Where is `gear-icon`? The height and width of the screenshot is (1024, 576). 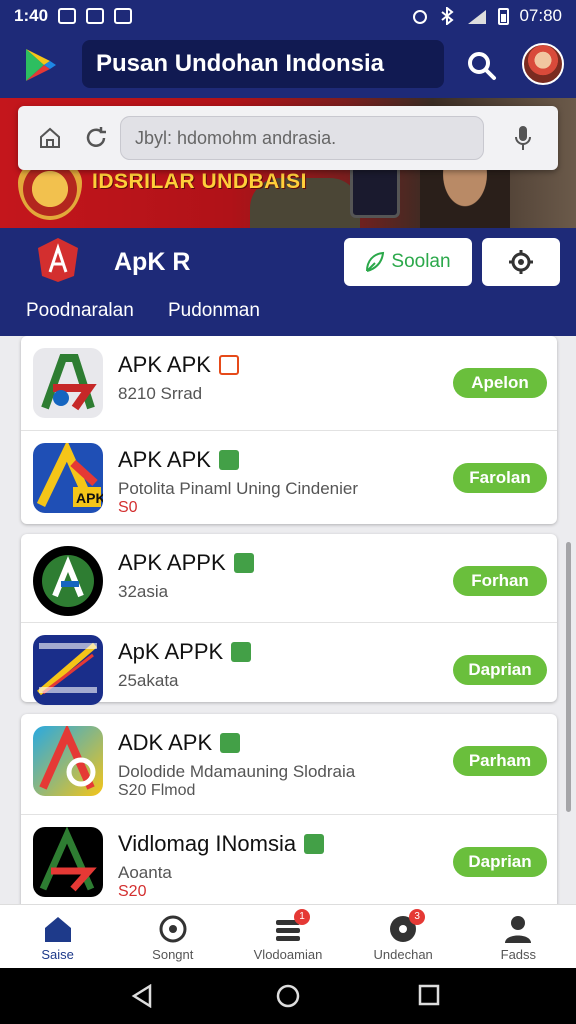 gear-icon is located at coordinates (521, 262).